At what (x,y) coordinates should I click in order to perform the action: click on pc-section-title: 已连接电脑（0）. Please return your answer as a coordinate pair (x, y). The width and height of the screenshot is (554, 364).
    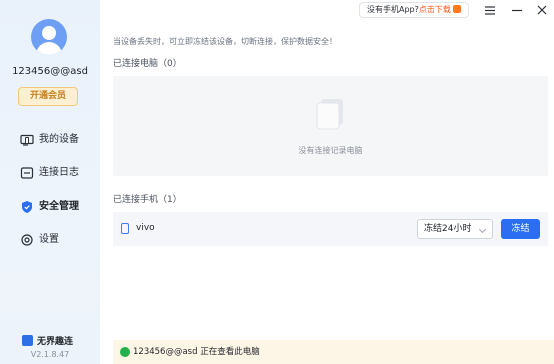
    Looking at the image, I should click on (147, 64).